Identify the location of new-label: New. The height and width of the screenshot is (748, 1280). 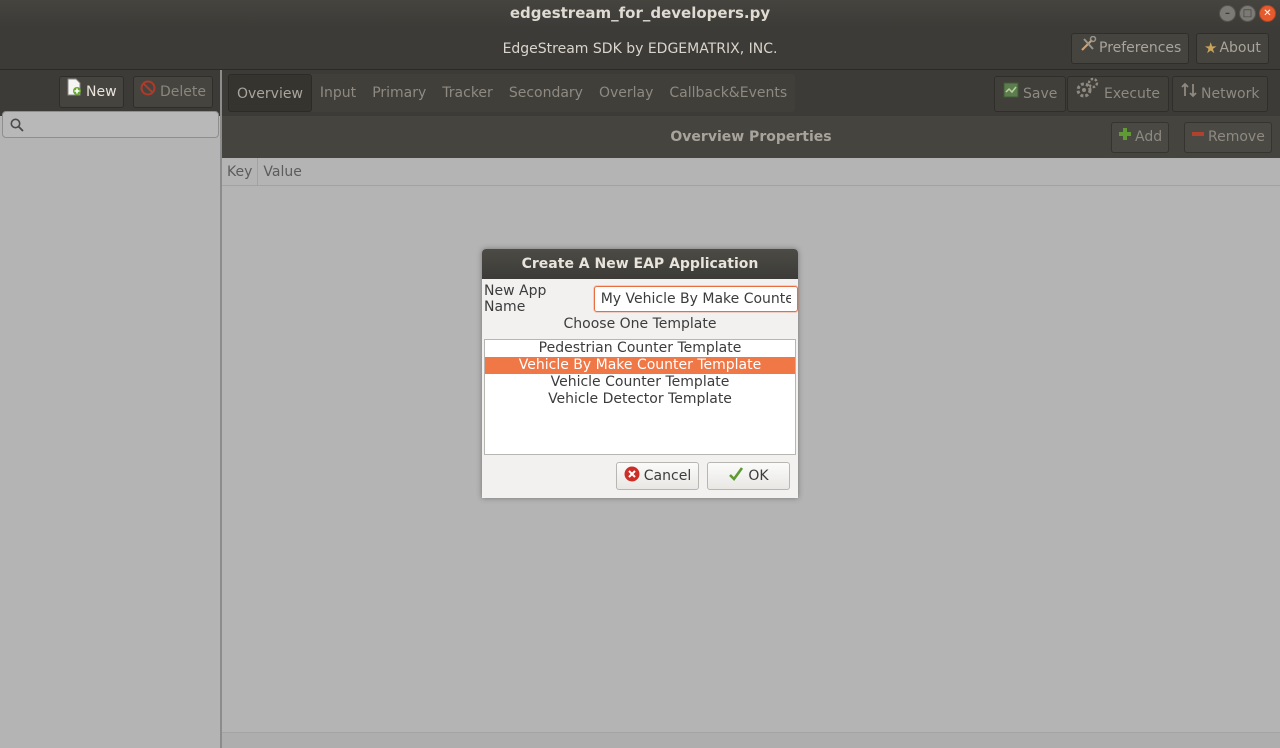
(101, 92).